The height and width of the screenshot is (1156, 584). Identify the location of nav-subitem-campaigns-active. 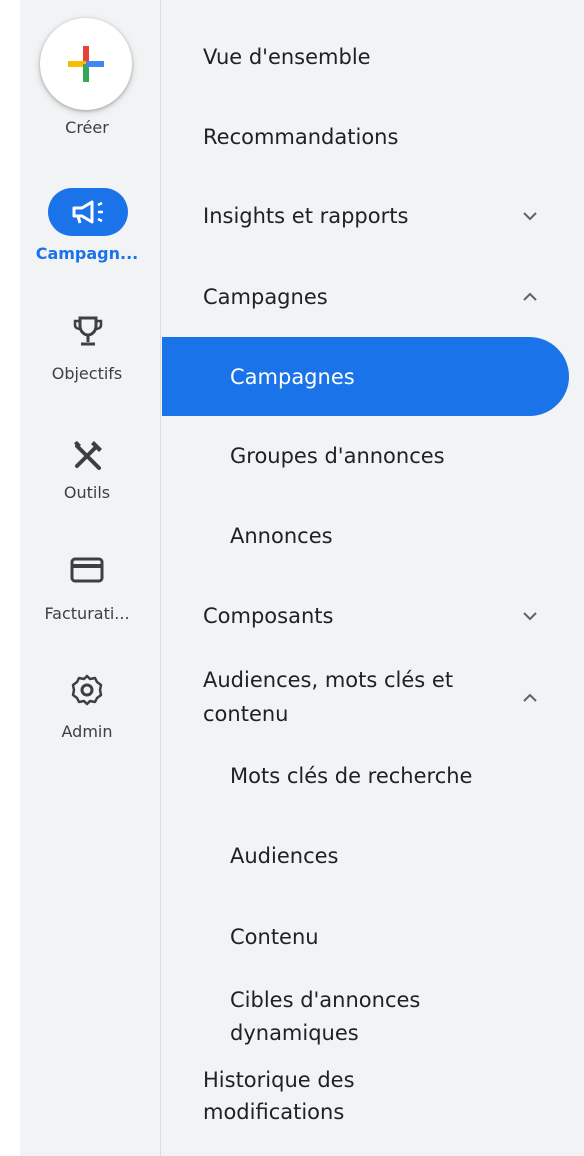
(365, 376).